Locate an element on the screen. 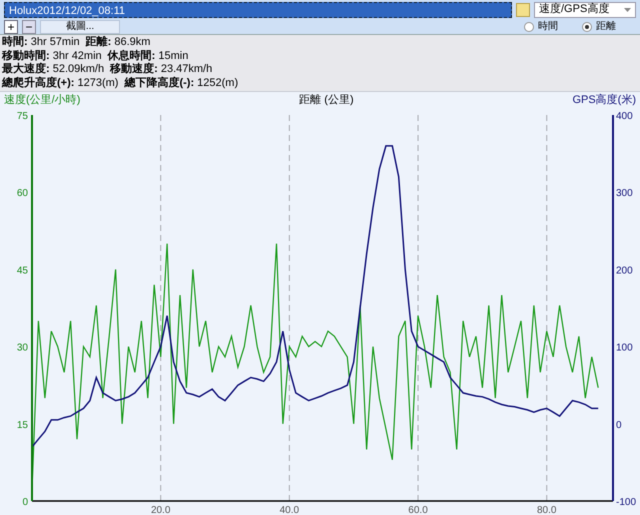 This screenshot has width=640, height=515. right-tick-label: 100 is located at coordinates (624, 348).